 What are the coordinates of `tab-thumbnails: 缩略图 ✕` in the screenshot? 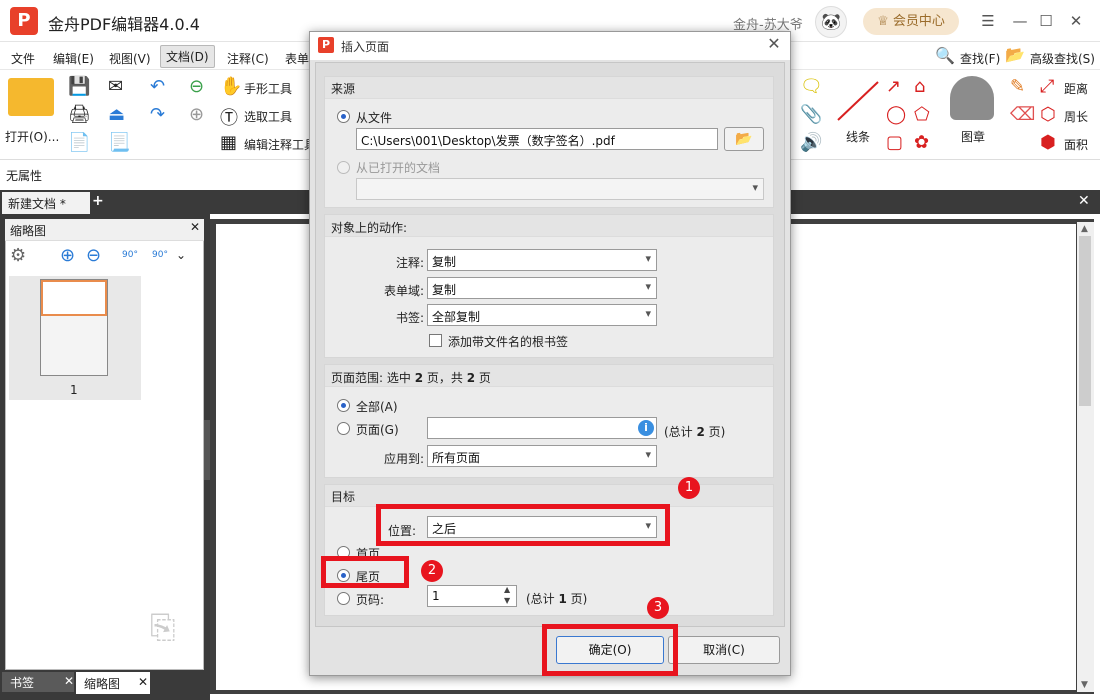 It's located at (113, 683).